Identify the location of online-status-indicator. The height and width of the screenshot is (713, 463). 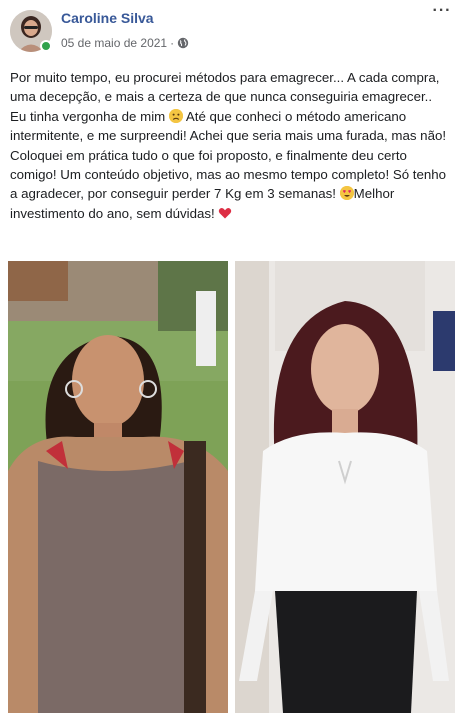
(46, 46).